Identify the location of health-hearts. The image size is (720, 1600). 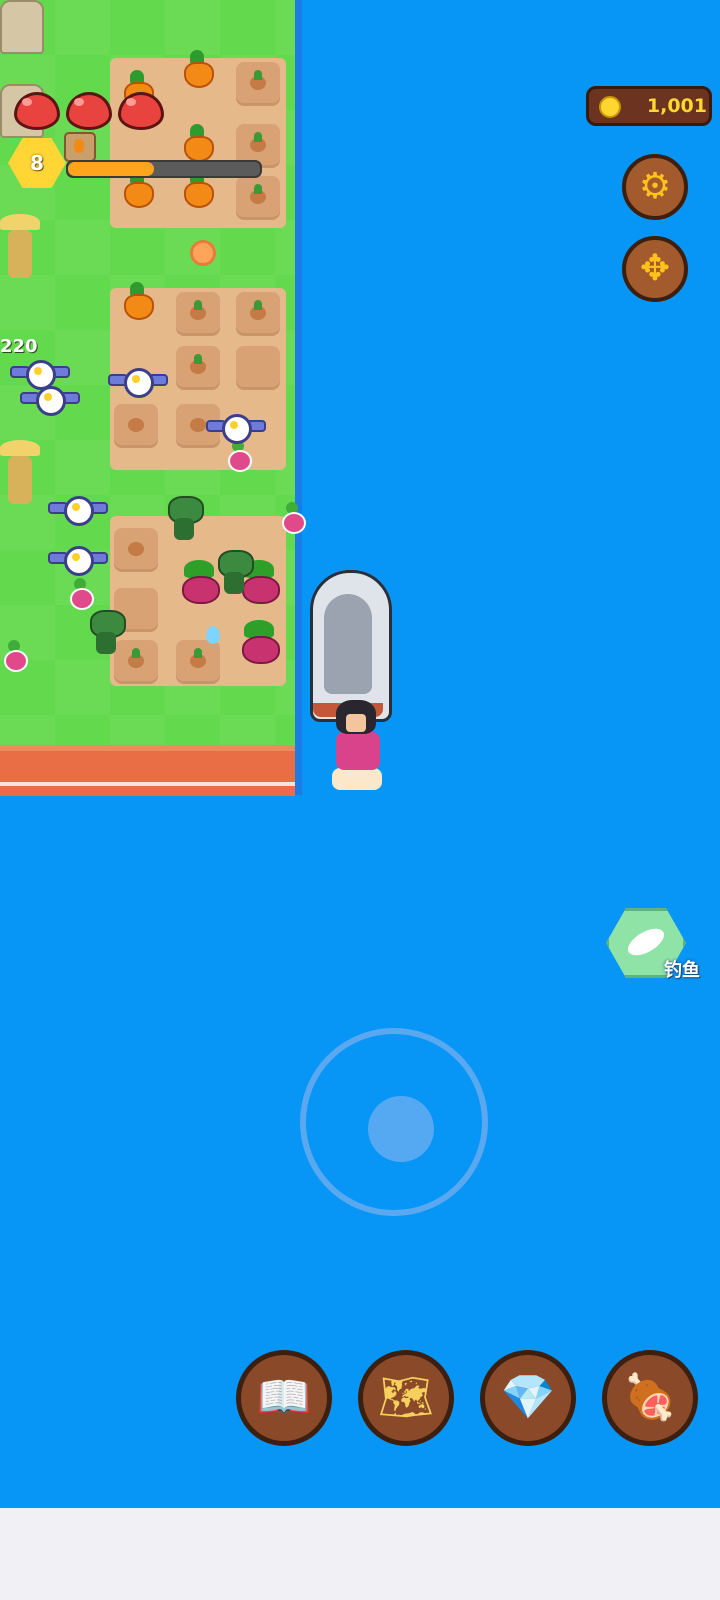
(89, 111).